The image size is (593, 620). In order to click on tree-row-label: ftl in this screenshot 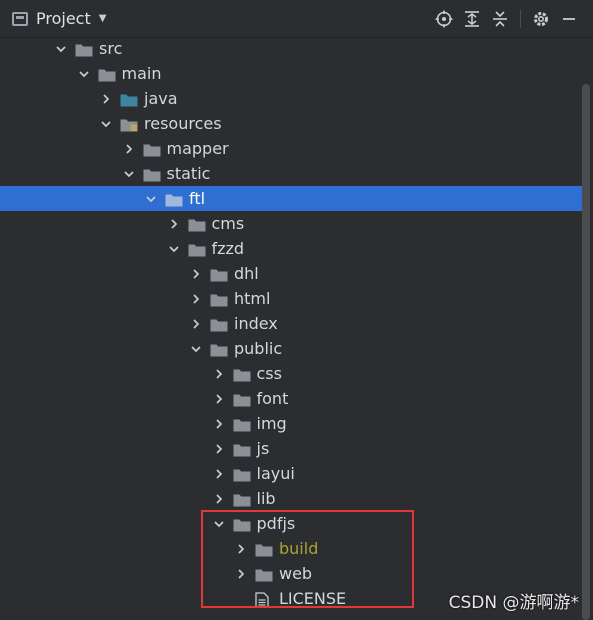, I will do `click(197, 198)`.